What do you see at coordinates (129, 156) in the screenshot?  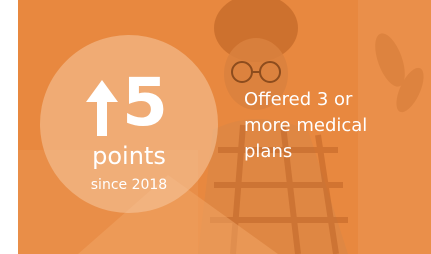 I see `stat-unit: points` at bounding box center [129, 156].